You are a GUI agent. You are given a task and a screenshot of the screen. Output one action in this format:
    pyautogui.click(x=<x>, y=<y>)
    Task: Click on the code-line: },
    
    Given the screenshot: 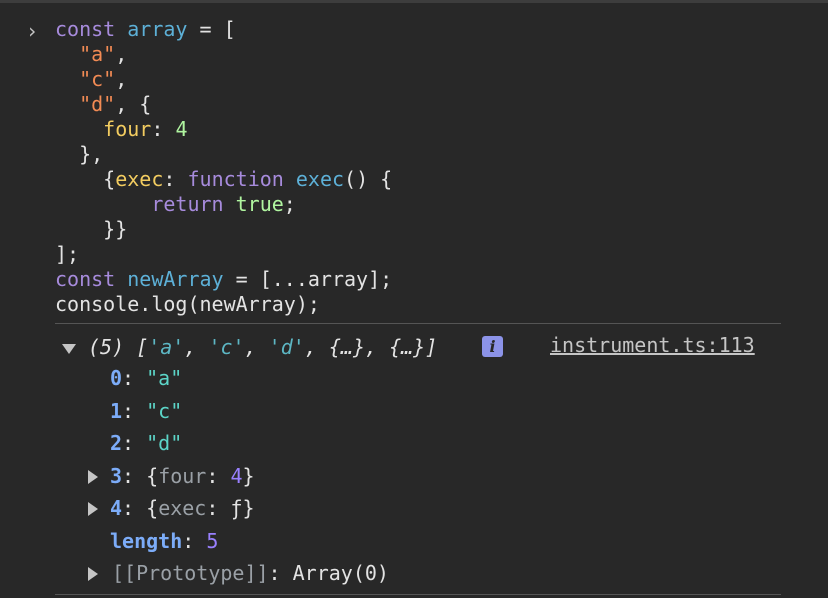 What is the action you would take?
    pyautogui.click(x=79, y=154)
    